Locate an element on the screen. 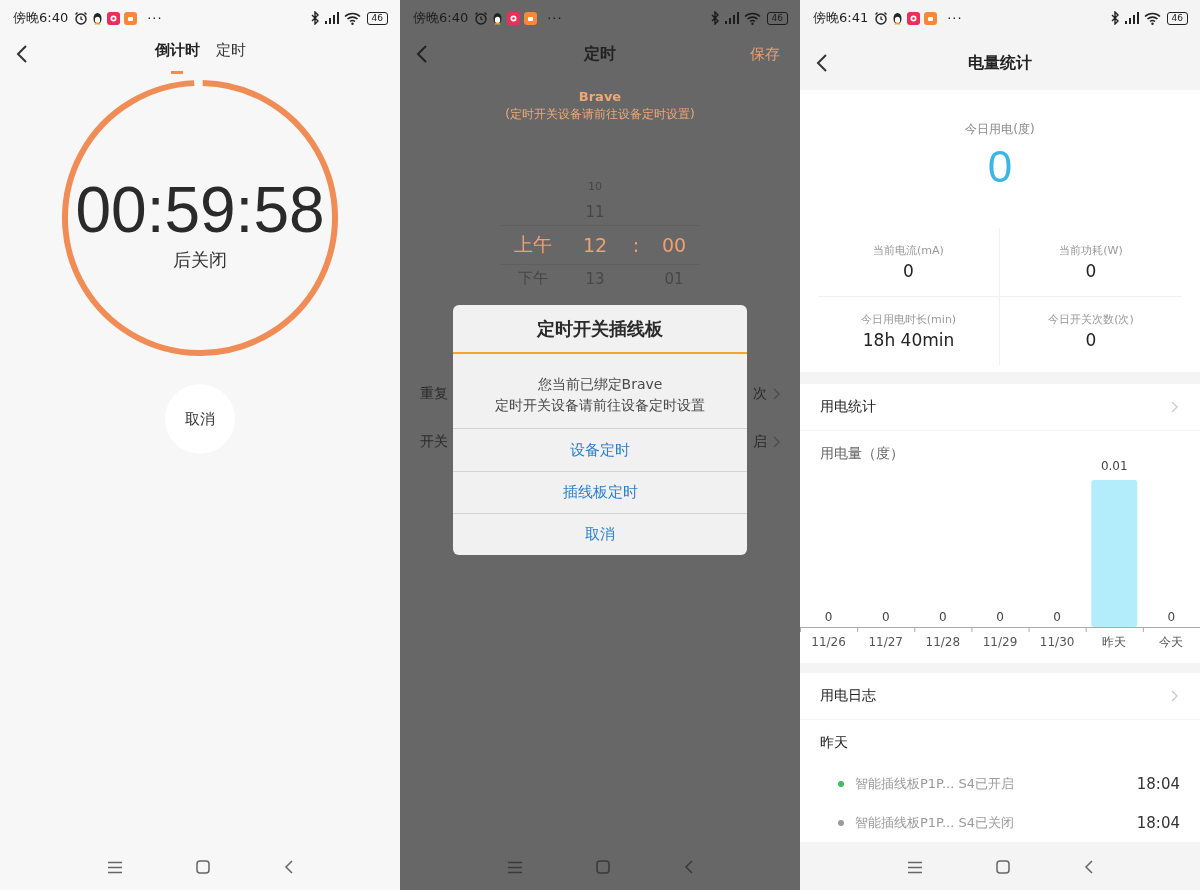 Image resolution: width=1200 pixels, height=890 pixels. category-label: 11/28 is located at coordinates (943, 642).